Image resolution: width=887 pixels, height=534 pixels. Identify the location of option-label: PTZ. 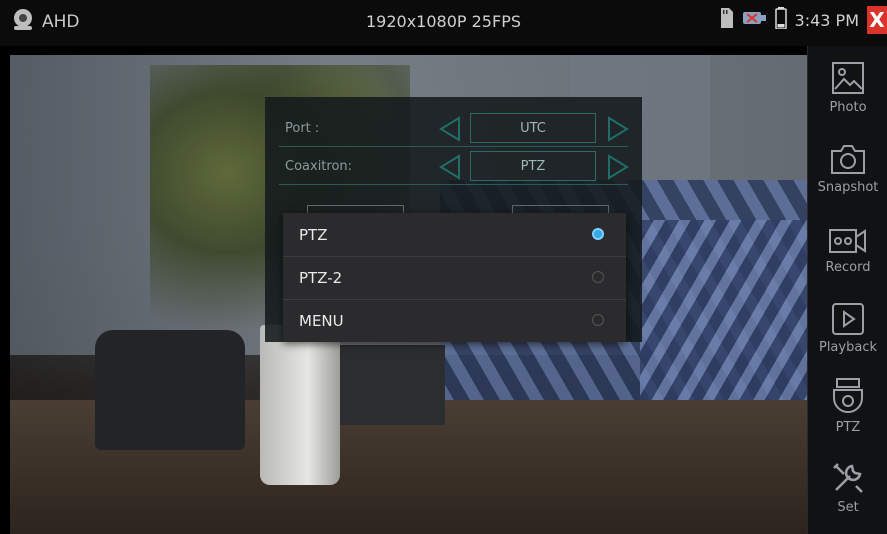
(313, 235).